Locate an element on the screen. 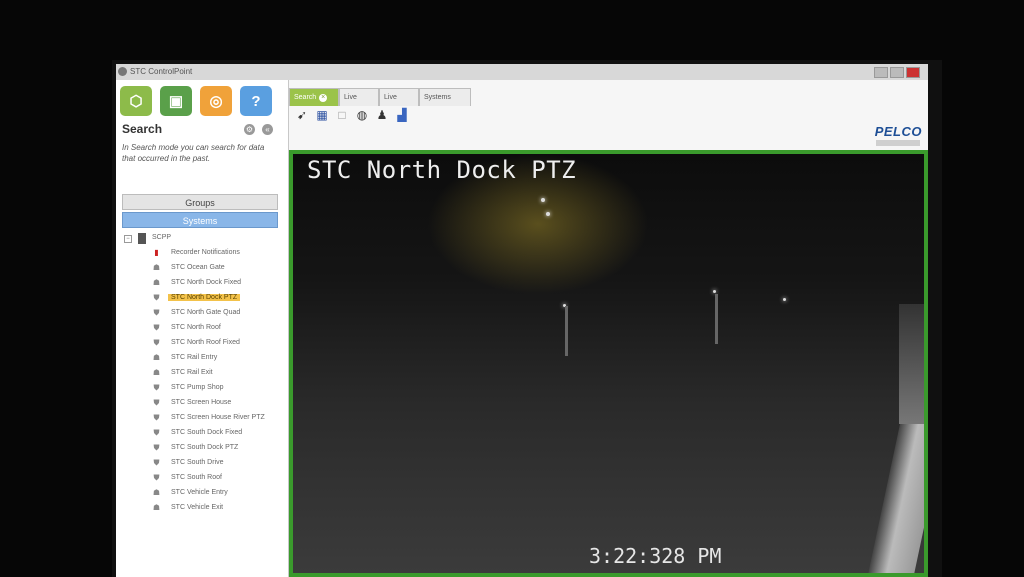 This screenshot has width=1024, height=577. tree-item-label: Recorder Notifications is located at coordinates (205, 252).